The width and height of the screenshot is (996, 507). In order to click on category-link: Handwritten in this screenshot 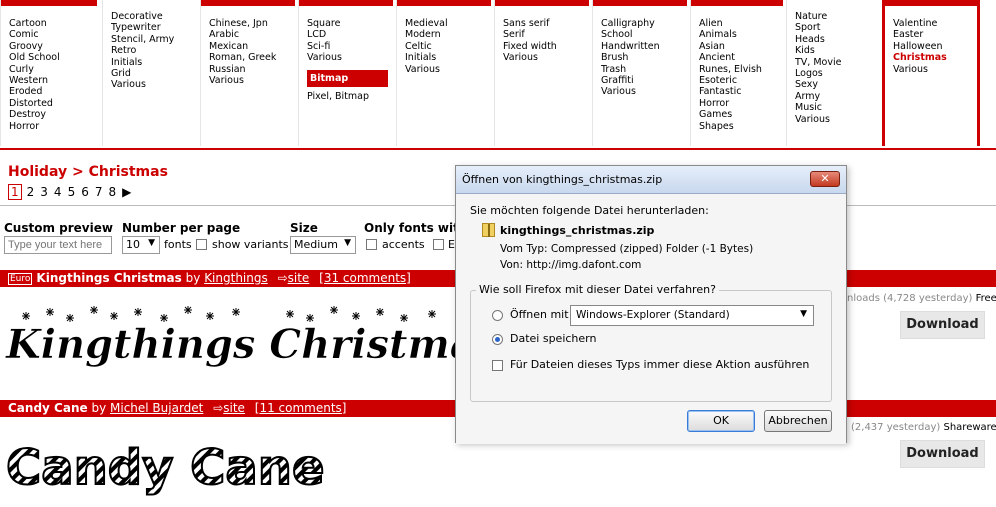, I will do `click(645, 46)`.